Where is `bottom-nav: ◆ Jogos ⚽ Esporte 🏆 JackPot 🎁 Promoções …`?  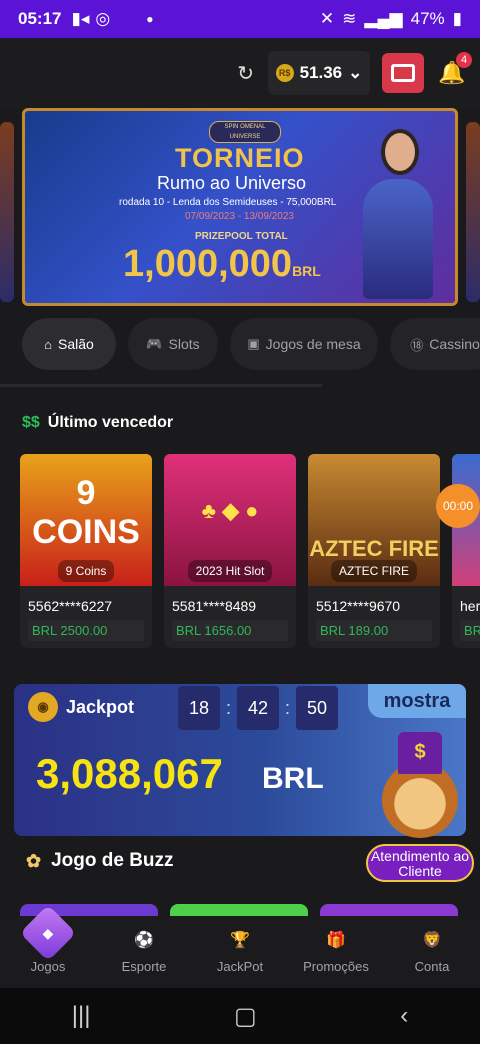 bottom-nav: ◆ Jogos ⚽ Esporte 🏆 JackPot 🎁 Promoções … is located at coordinates (240, 946).